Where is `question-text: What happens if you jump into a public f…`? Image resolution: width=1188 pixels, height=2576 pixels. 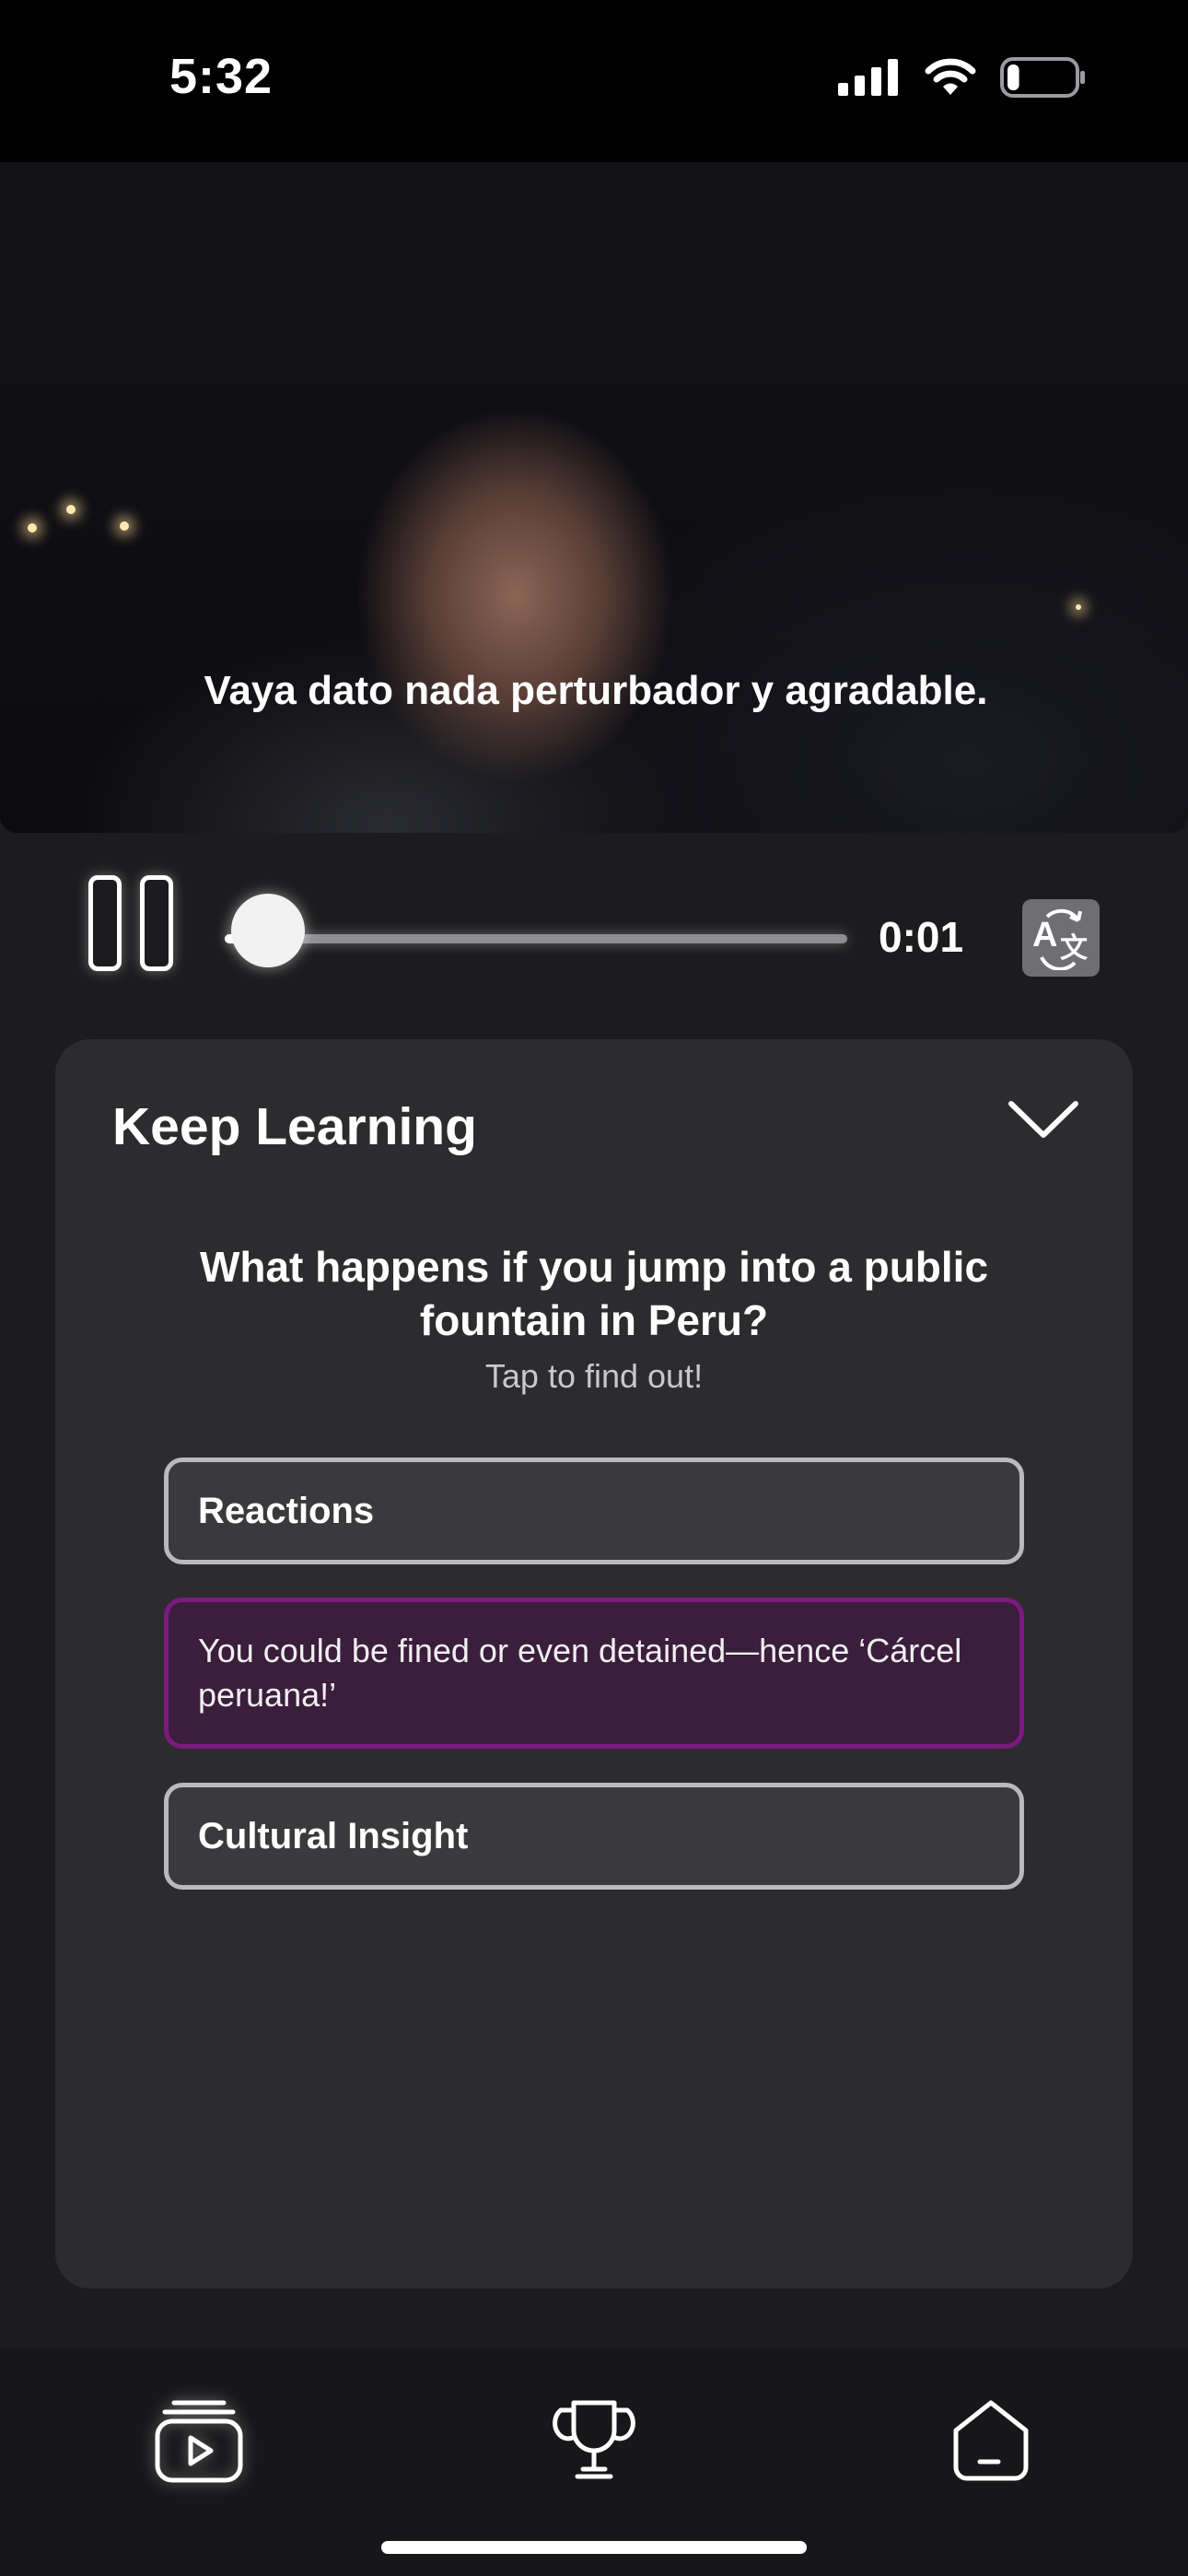 question-text: What happens if you jump into a public f… is located at coordinates (594, 1293).